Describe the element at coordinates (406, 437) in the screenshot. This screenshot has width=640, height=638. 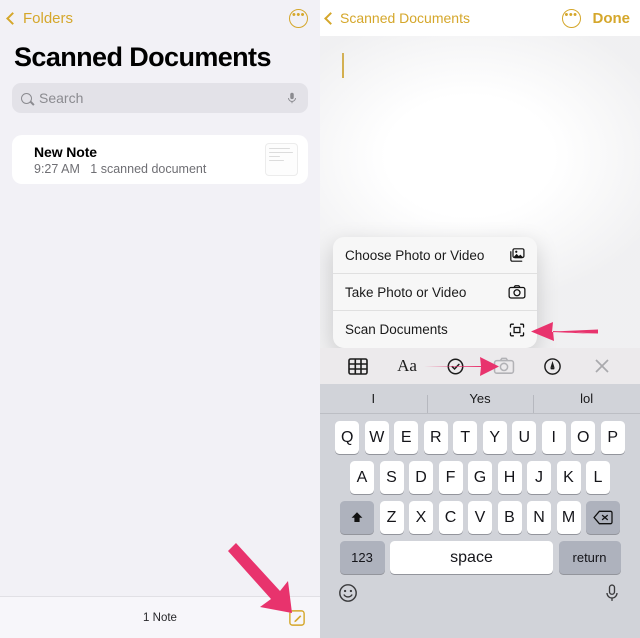
I see `key-e: E` at that location.